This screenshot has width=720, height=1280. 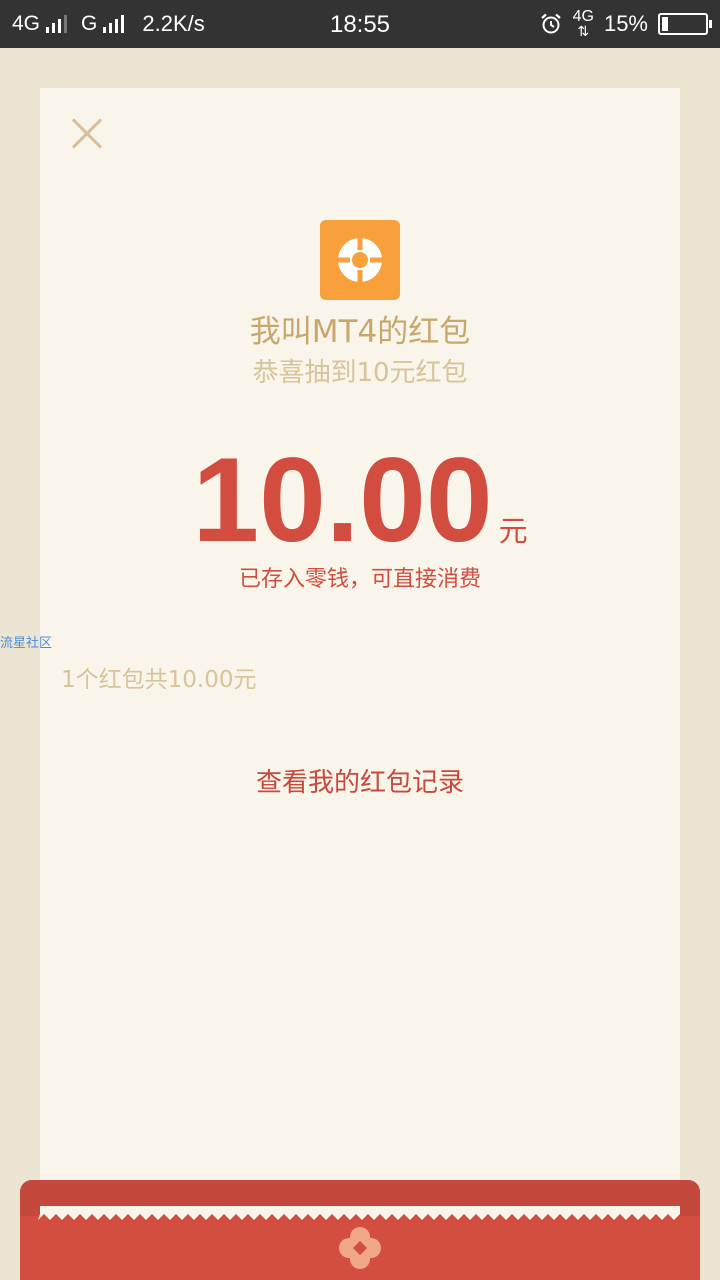 What do you see at coordinates (26, 643) in the screenshot?
I see `watermark-text: 流星社区` at bounding box center [26, 643].